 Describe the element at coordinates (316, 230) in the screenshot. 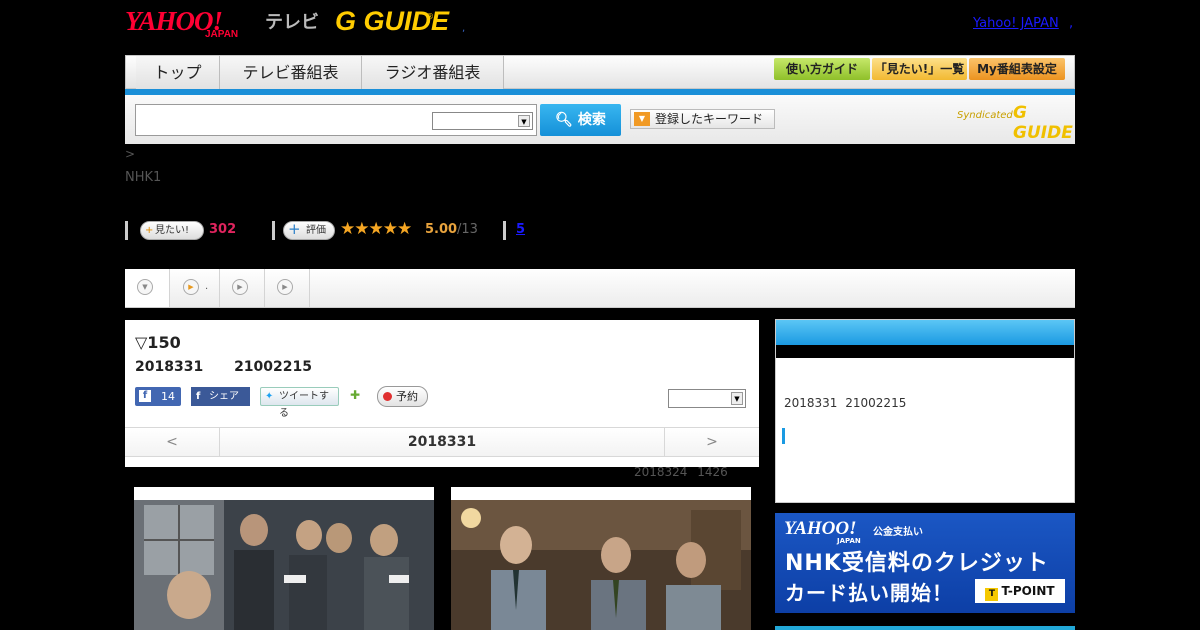

I see `rate-button-label: 評価` at that location.